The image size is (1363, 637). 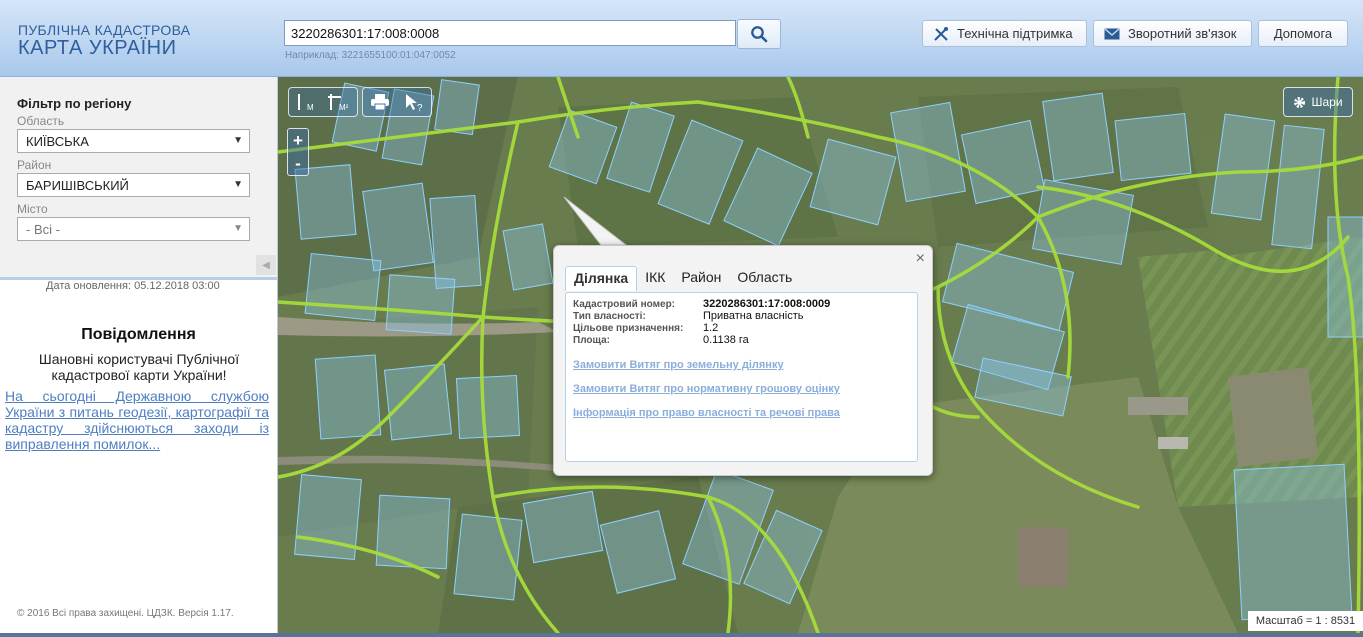 What do you see at coordinates (1112, 33) in the screenshot?
I see `envelope-icon` at bounding box center [1112, 33].